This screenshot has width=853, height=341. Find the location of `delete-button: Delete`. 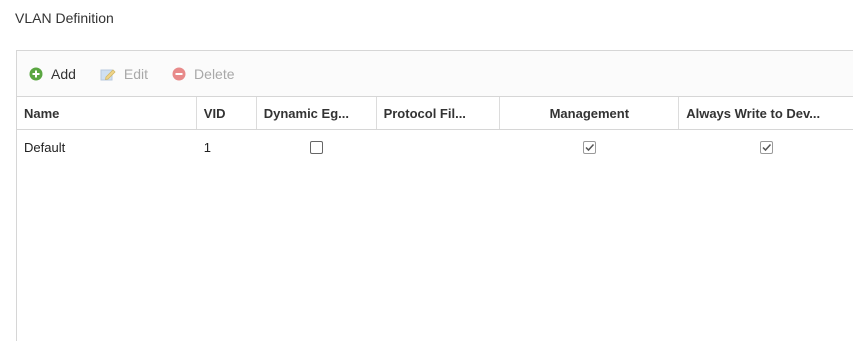

delete-button: Delete is located at coordinates (203, 73).